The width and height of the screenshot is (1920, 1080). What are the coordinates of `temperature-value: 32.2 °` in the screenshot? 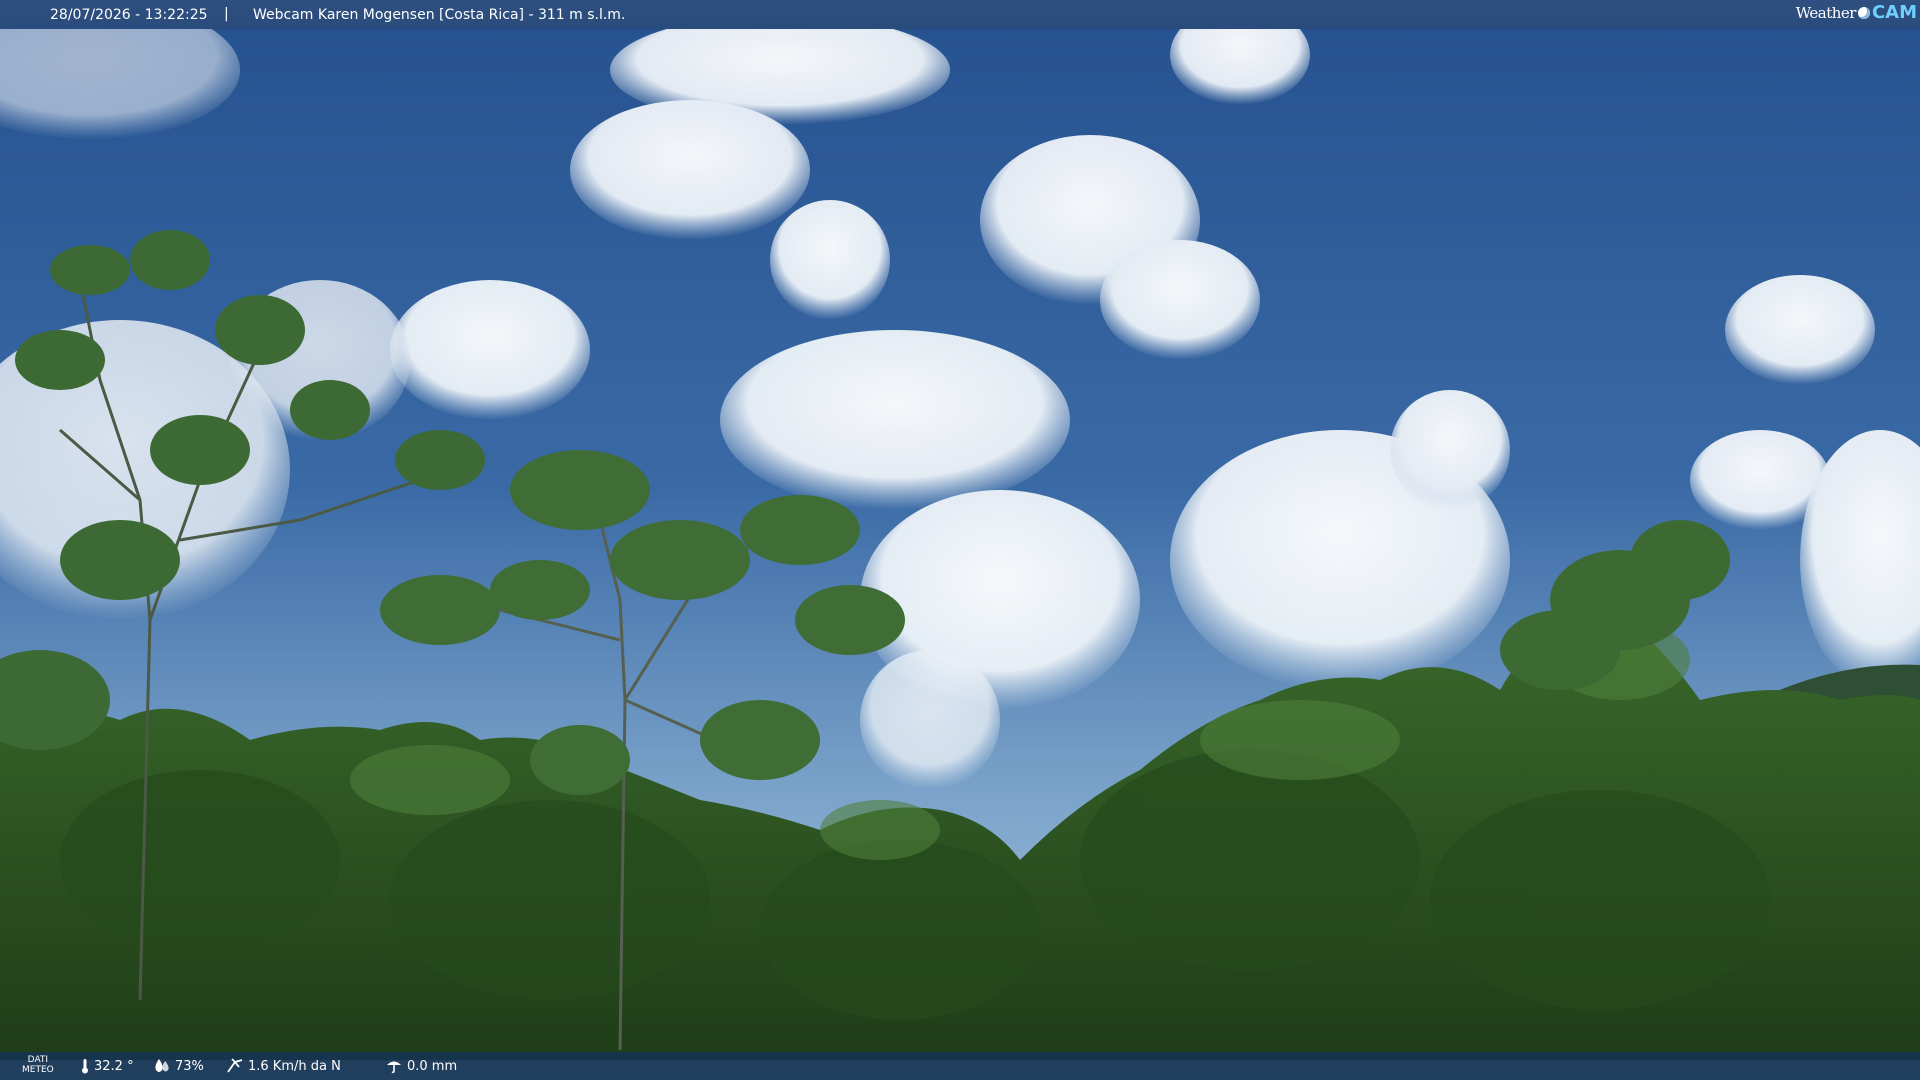 It's located at (114, 1066).